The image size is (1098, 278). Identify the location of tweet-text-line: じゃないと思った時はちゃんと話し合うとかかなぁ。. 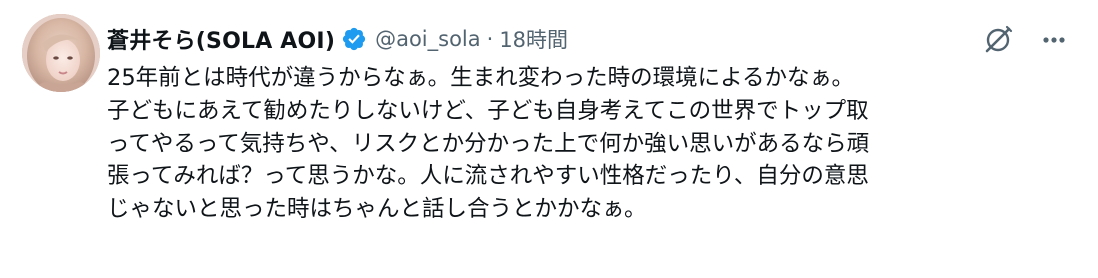
(377, 209).